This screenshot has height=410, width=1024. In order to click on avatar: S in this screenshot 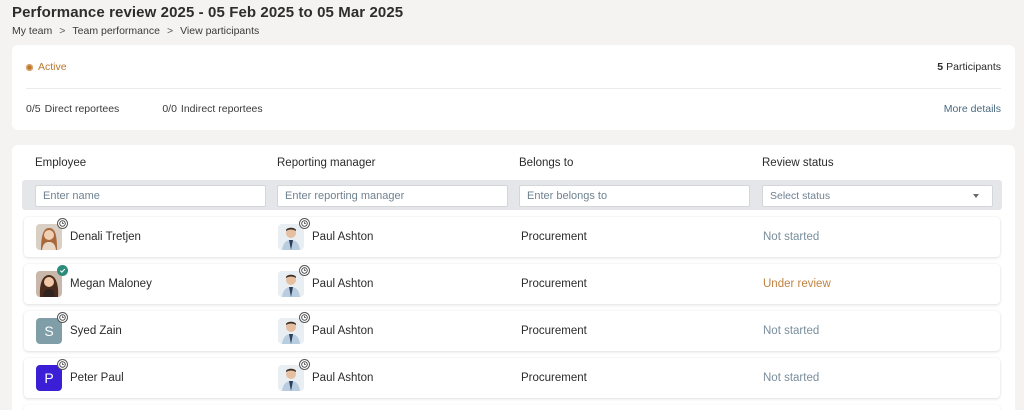, I will do `click(52, 328)`.